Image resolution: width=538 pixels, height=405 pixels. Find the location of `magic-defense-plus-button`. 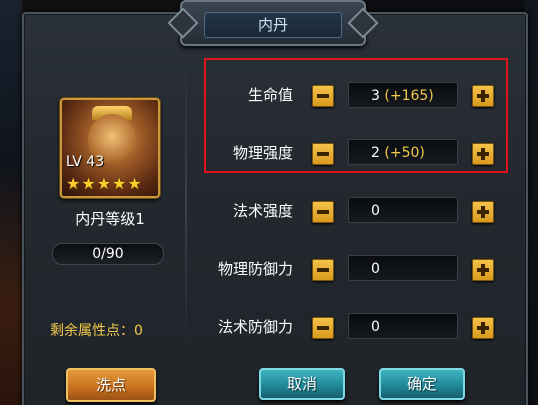

magic-defense-plus-button is located at coordinates (483, 328).